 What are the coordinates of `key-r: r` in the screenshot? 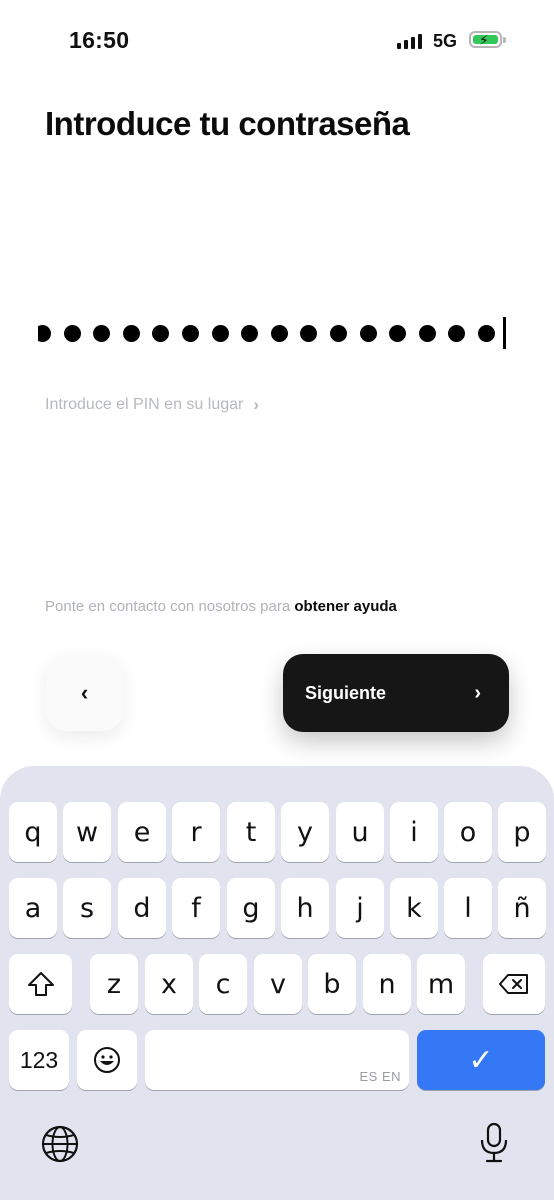 It's located at (196, 832).